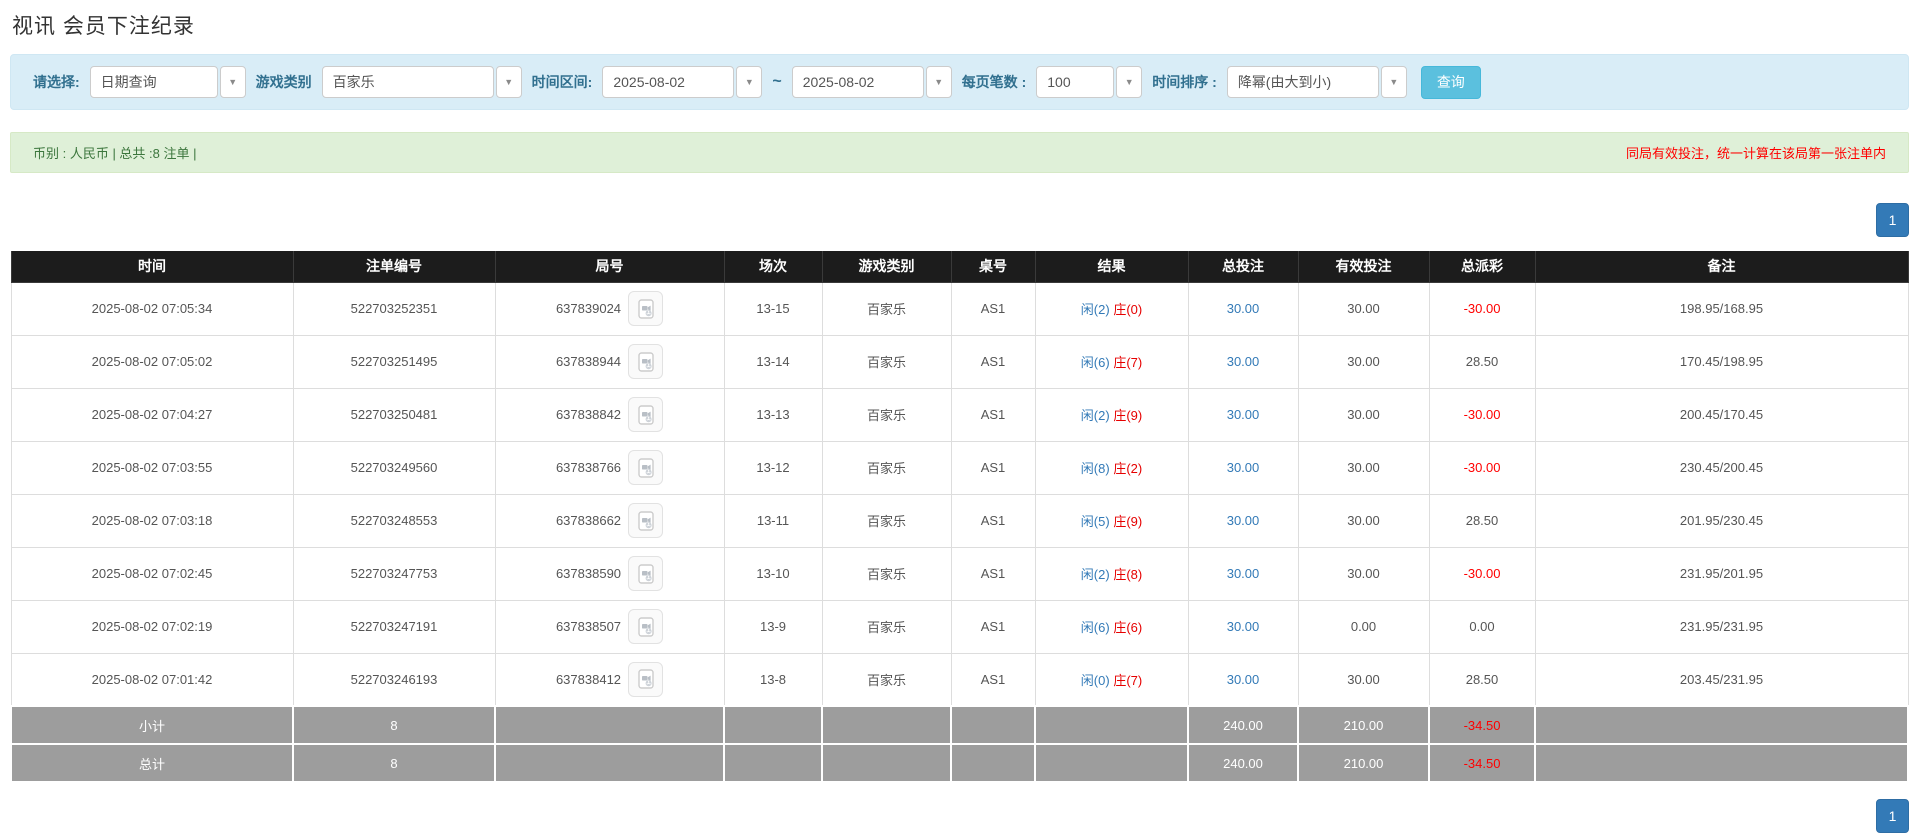 The image size is (1919, 833). I want to click on cell-remark: 201.95/230.45, so click(1721, 520).